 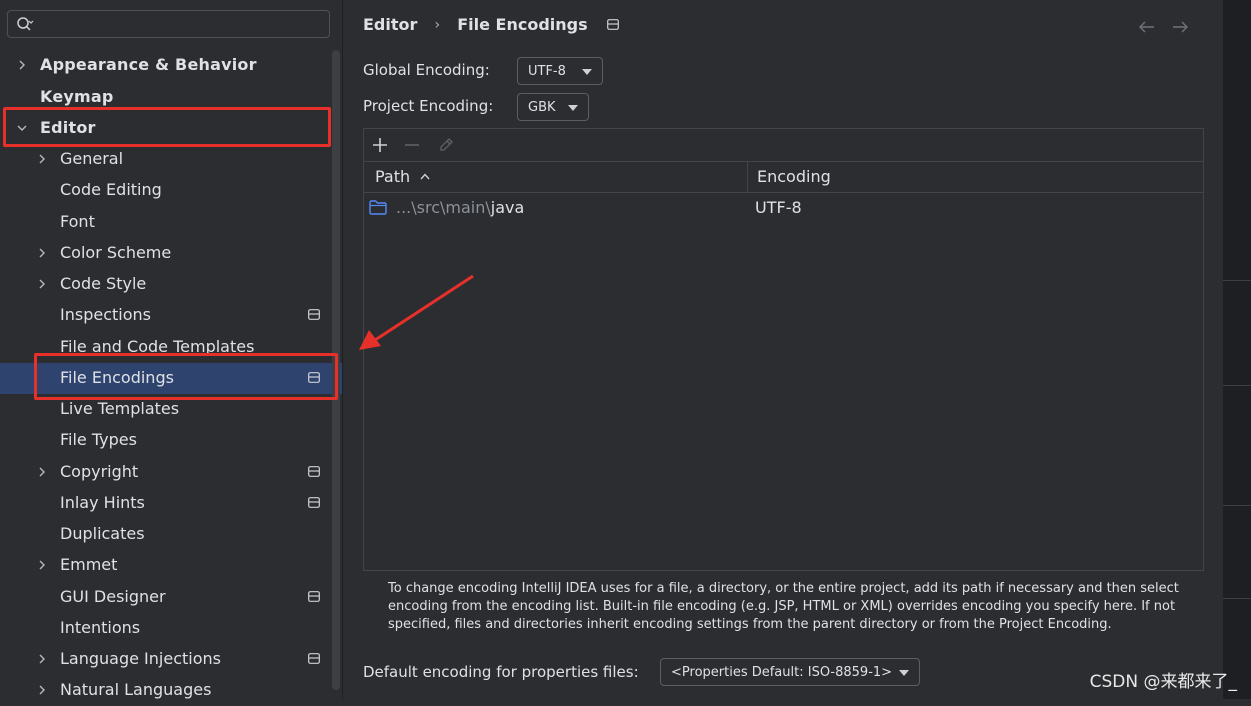 I want to click on annotation-box-editor, so click(x=167, y=127).